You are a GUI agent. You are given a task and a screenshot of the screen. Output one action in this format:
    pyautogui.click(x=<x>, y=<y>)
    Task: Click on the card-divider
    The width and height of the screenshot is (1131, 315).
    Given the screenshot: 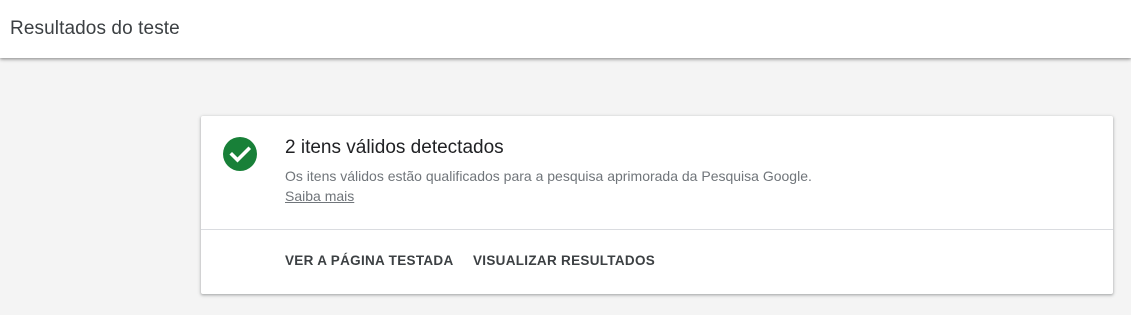 What is the action you would take?
    pyautogui.click(x=657, y=229)
    